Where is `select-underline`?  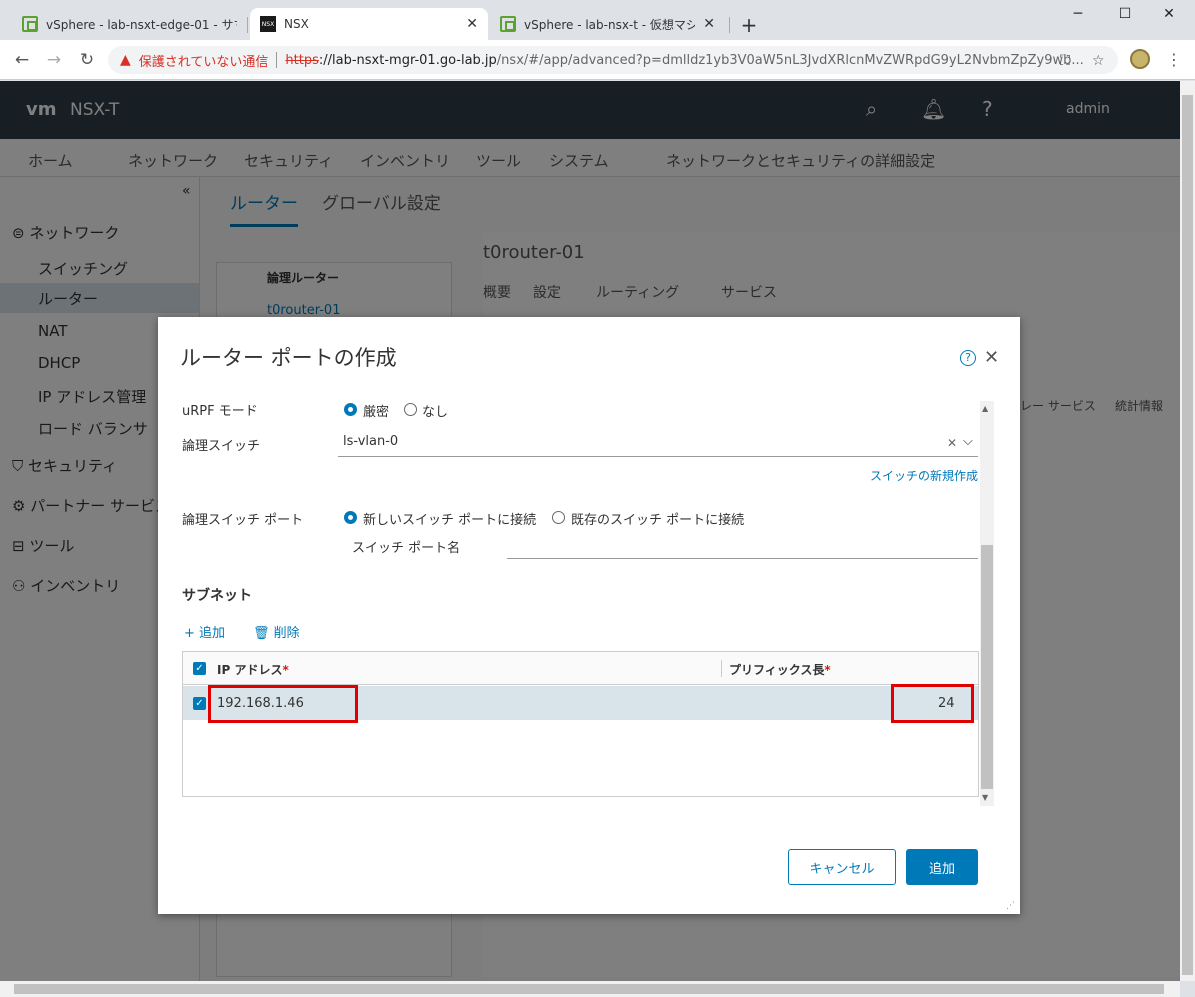 select-underline is located at coordinates (658, 456).